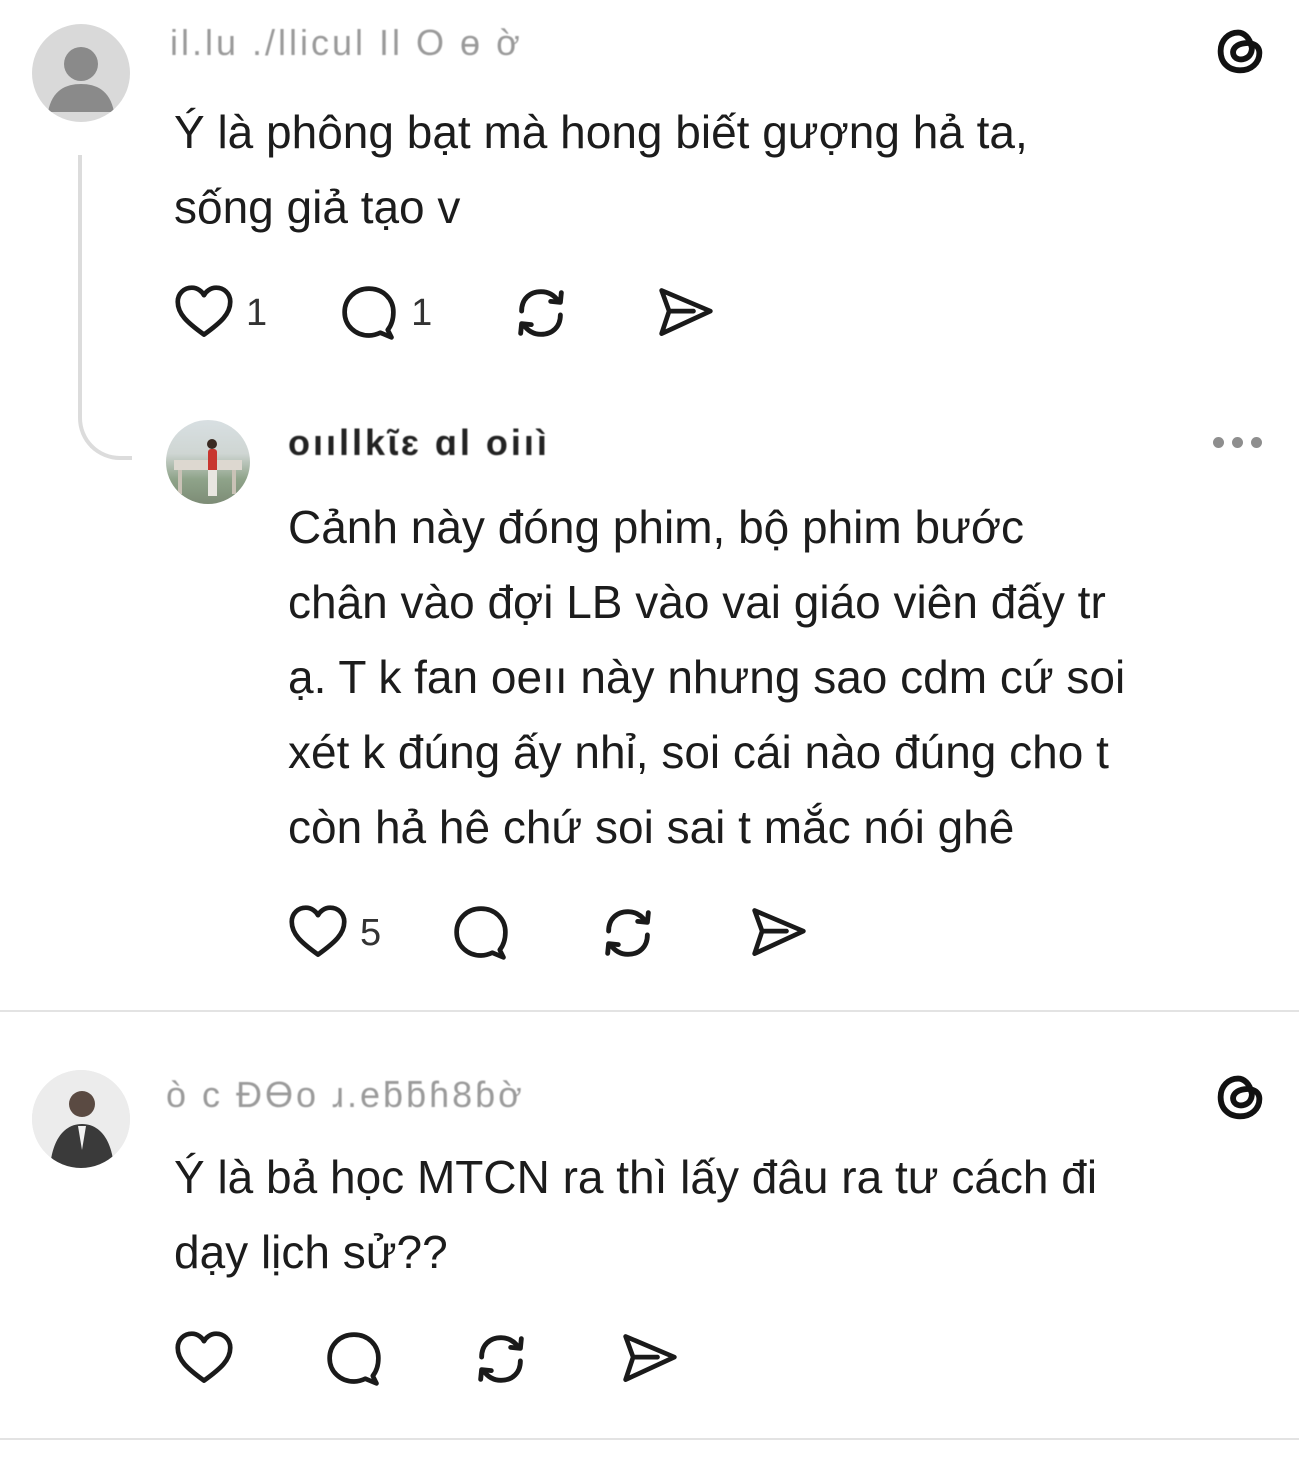 The image size is (1299, 1460). I want to click on repost-icon, so click(501, 1359).